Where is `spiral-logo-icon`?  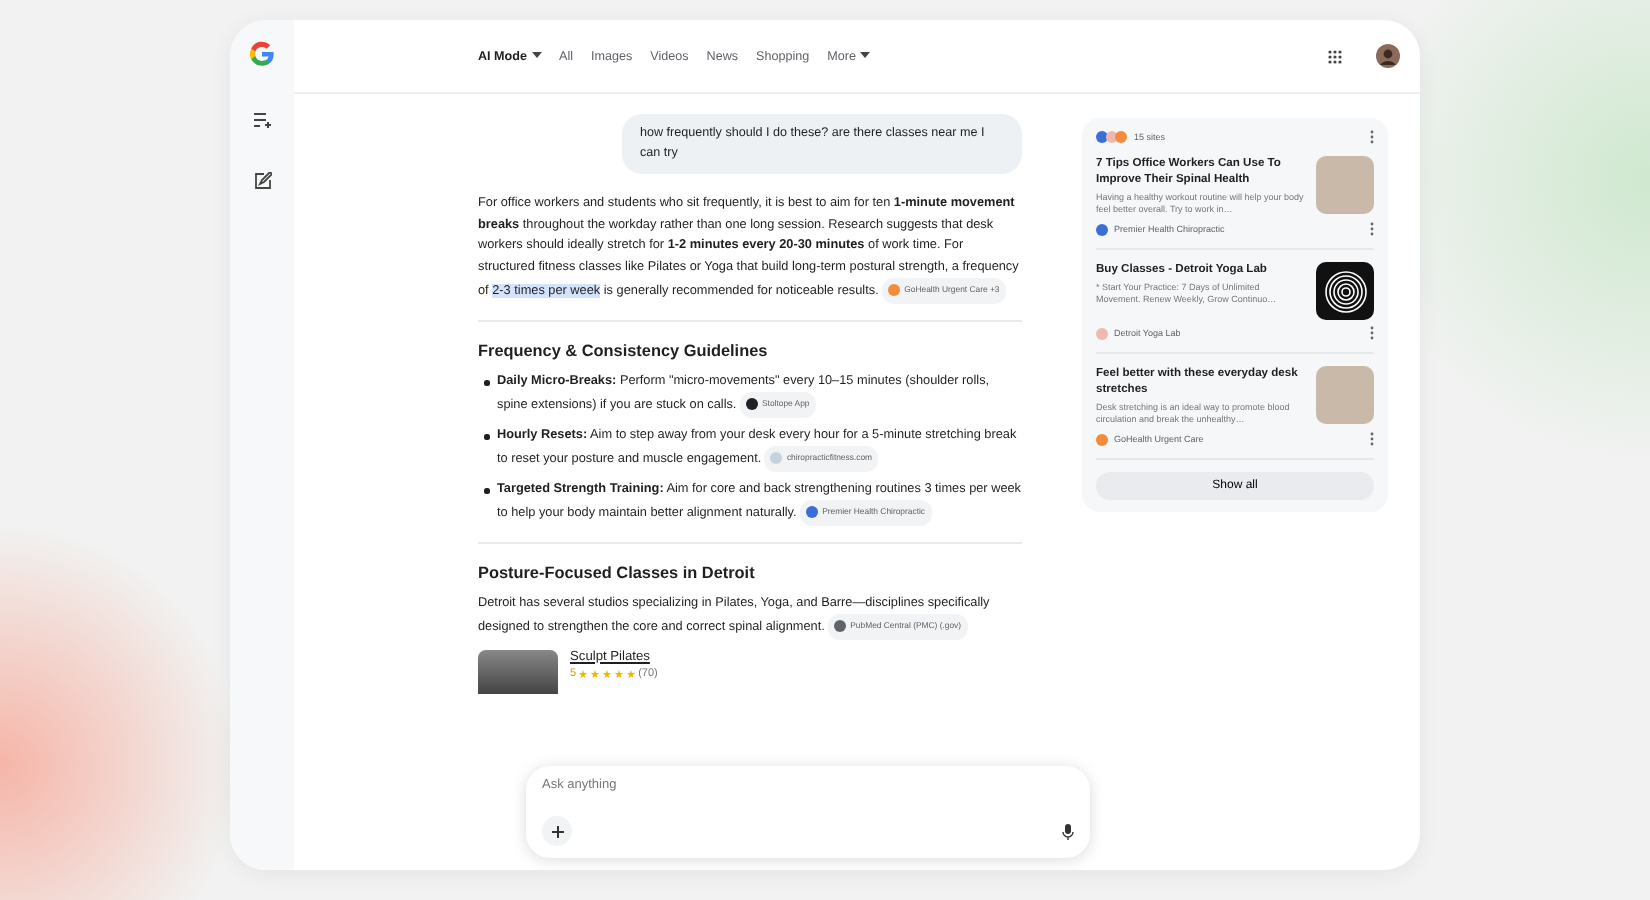 spiral-logo-icon is located at coordinates (1345, 291).